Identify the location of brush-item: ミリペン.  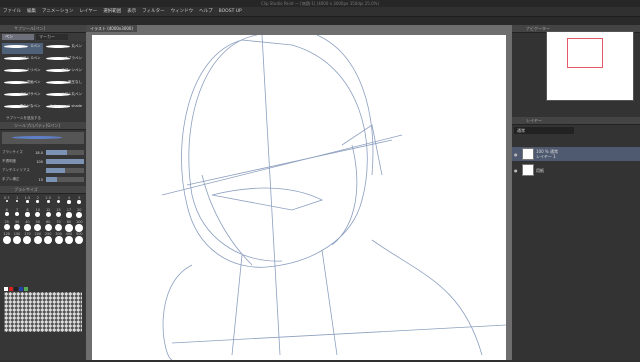
(22, 72).